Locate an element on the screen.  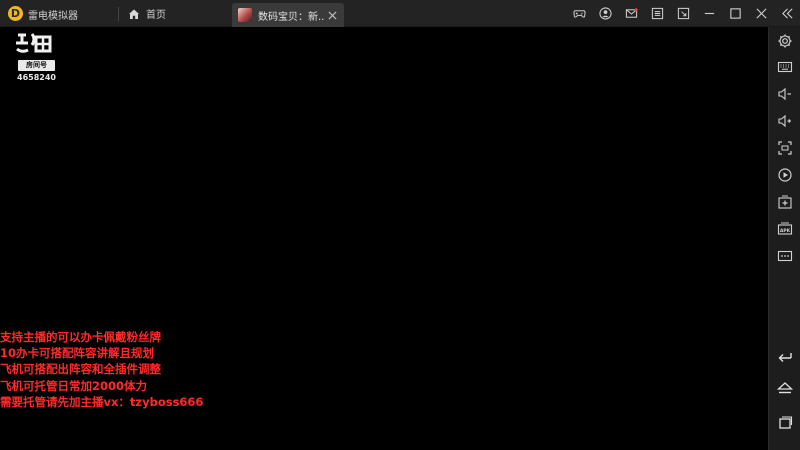
android-back-button is located at coordinates (784, 356).